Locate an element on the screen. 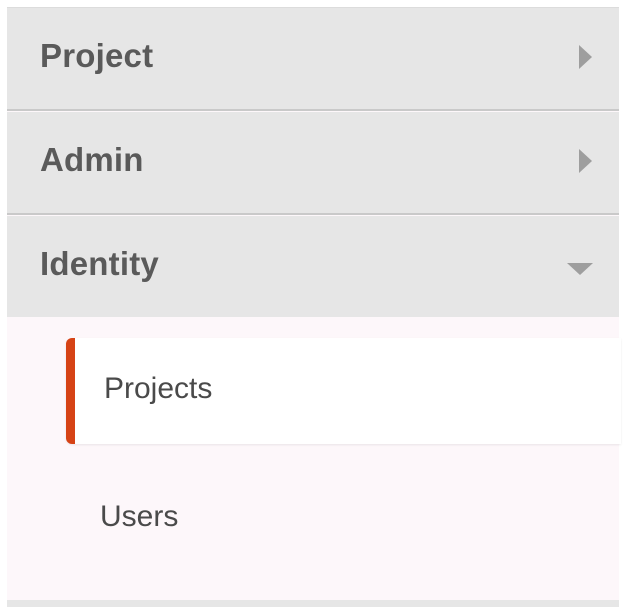 This screenshot has height=607, width=628. chevron-down-icon is located at coordinates (580, 269).